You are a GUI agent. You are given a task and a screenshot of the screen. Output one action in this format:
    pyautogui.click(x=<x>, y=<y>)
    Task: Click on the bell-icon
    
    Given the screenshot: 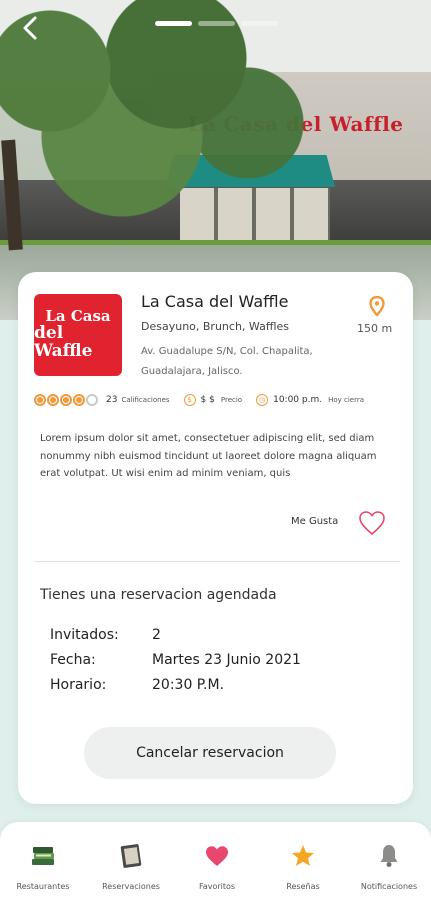 What is the action you would take?
    pyautogui.click(x=389, y=856)
    